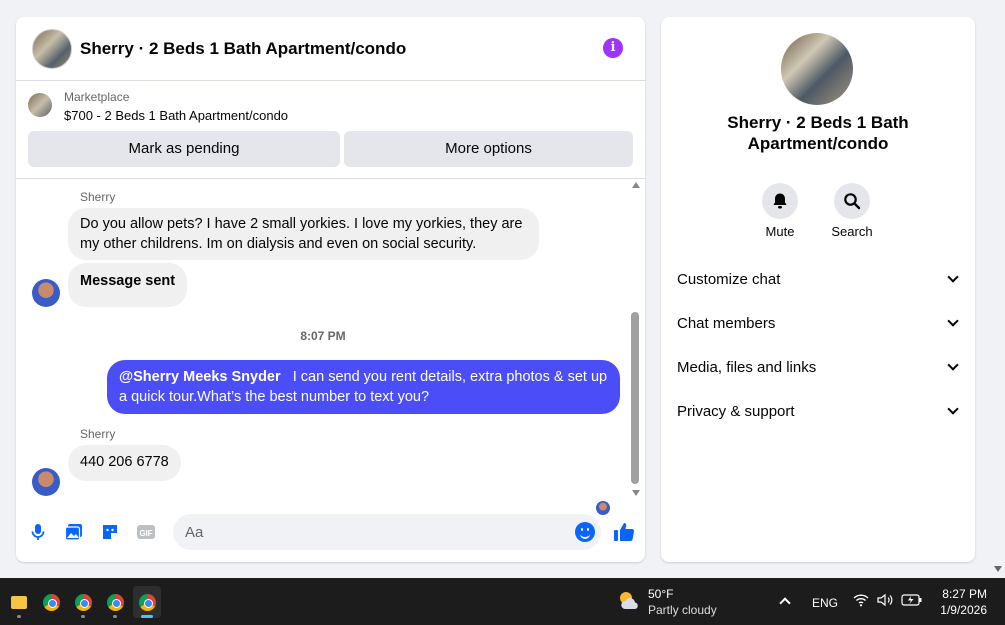 Image resolution: width=1005 pixels, height=625 pixels. Describe the element at coordinates (912, 600) in the screenshot. I see `battery-charging-icon` at that location.